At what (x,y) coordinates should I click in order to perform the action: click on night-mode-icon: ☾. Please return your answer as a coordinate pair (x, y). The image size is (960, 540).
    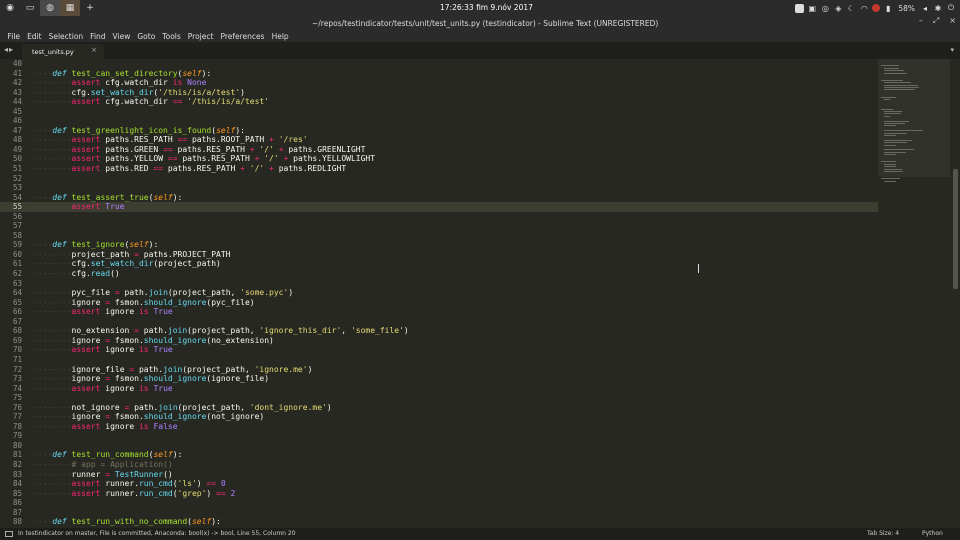
    Looking at the image, I should click on (851, 8).